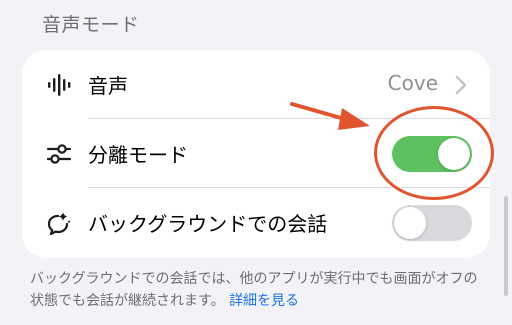  I want to click on annotation-circle, so click(434, 153).